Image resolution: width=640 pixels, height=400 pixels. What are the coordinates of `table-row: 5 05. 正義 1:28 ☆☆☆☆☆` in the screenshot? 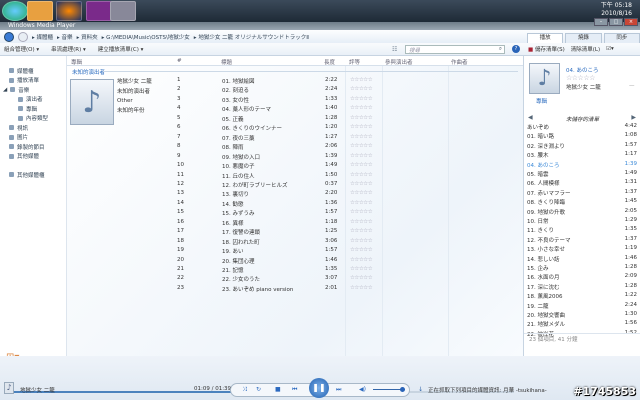 It's located at (347, 119).